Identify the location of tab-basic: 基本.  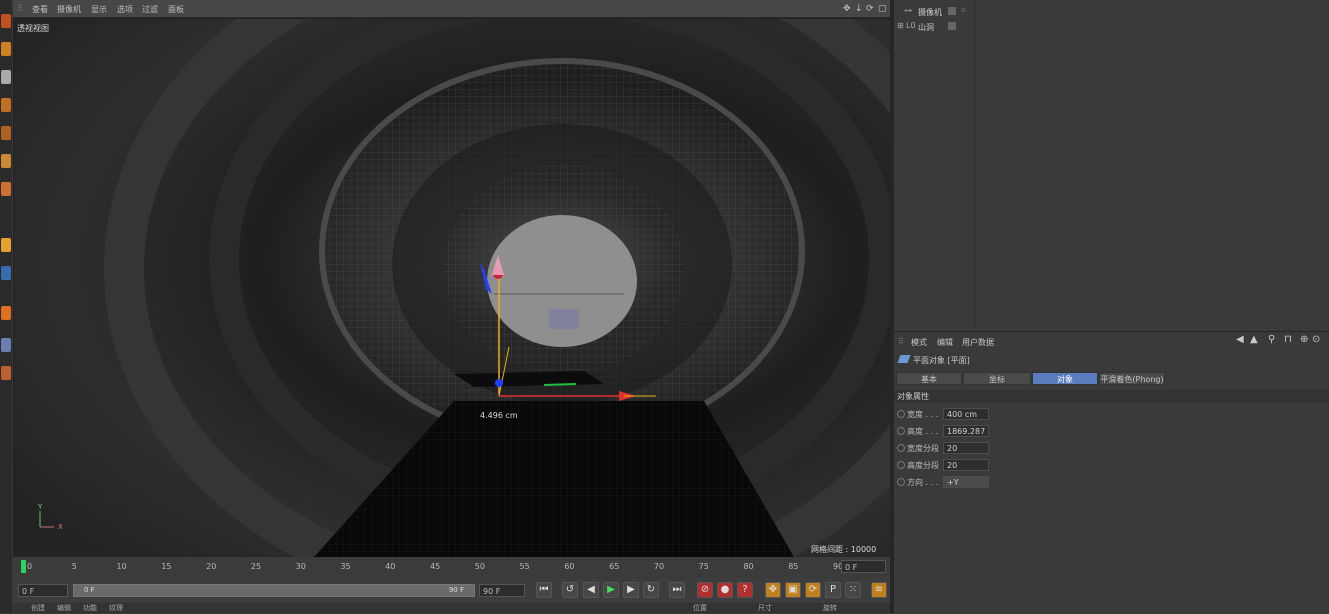
(929, 378).